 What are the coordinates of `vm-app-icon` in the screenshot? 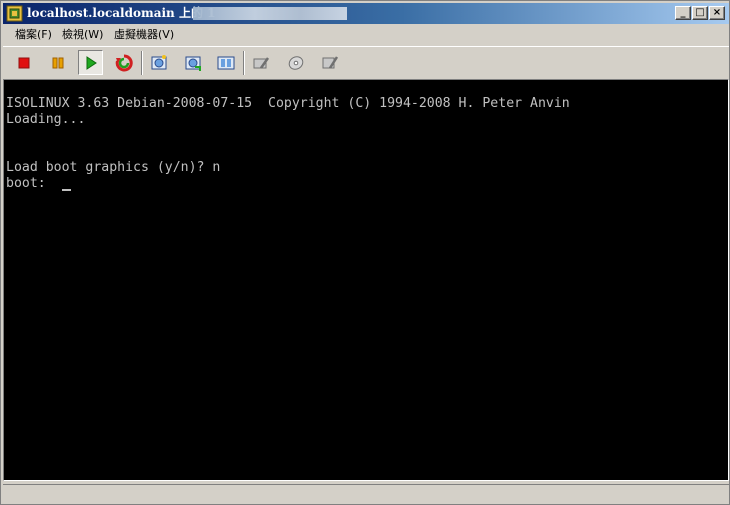 It's located at (14, 13).